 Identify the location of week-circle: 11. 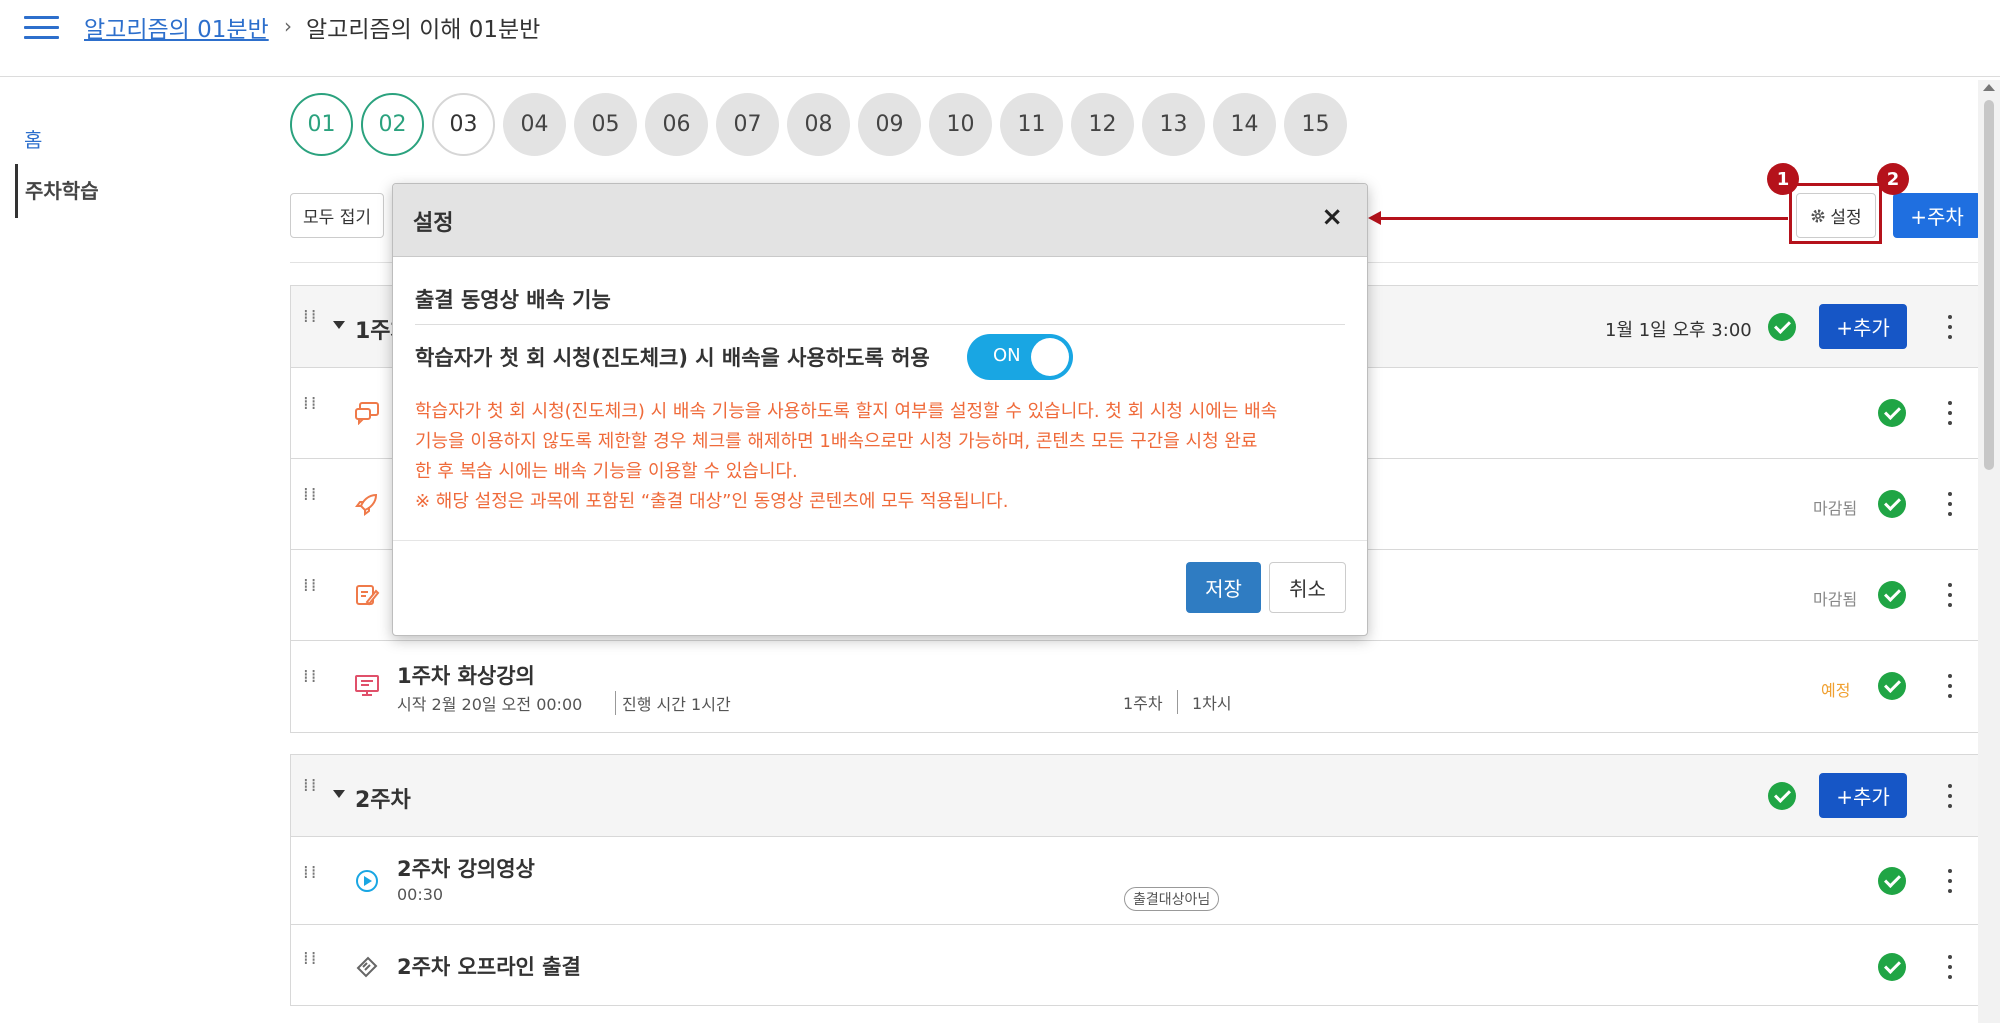
(1031, 124).